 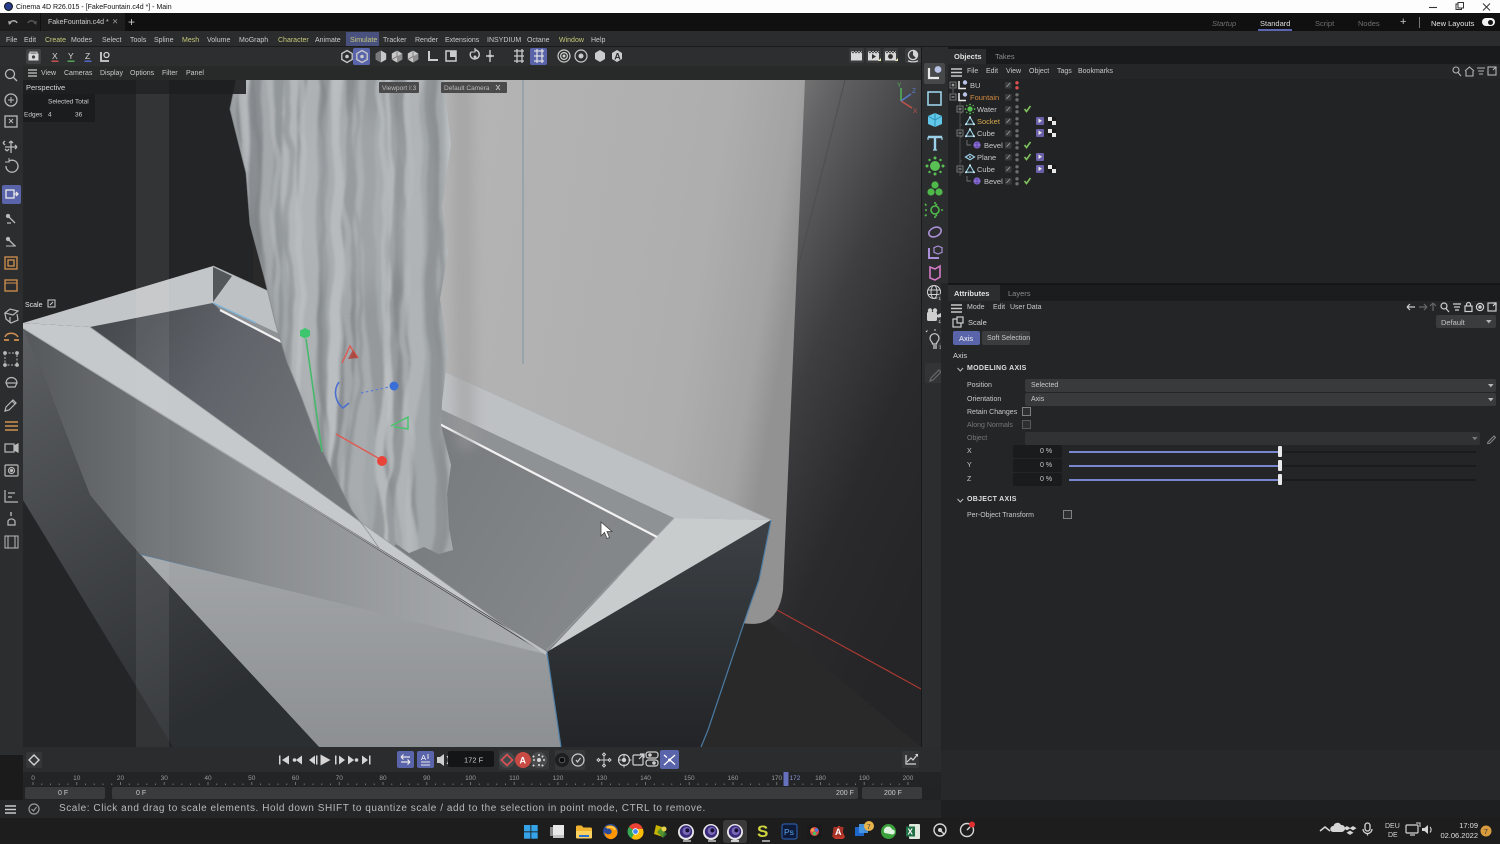 What do you see at coordinates (601, 778) in the screenshot?
I see `svg-text: 130` at bounding box center [601, 778].